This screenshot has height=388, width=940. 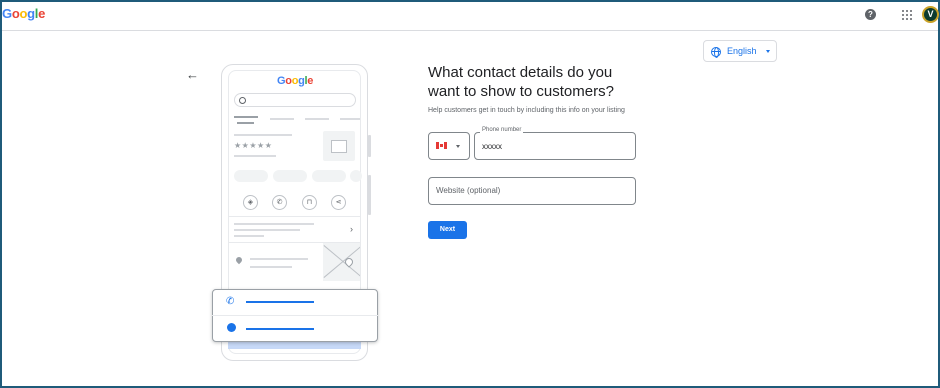 I want to click on chevron-right-icon: ›, so click(x=351, y=229).